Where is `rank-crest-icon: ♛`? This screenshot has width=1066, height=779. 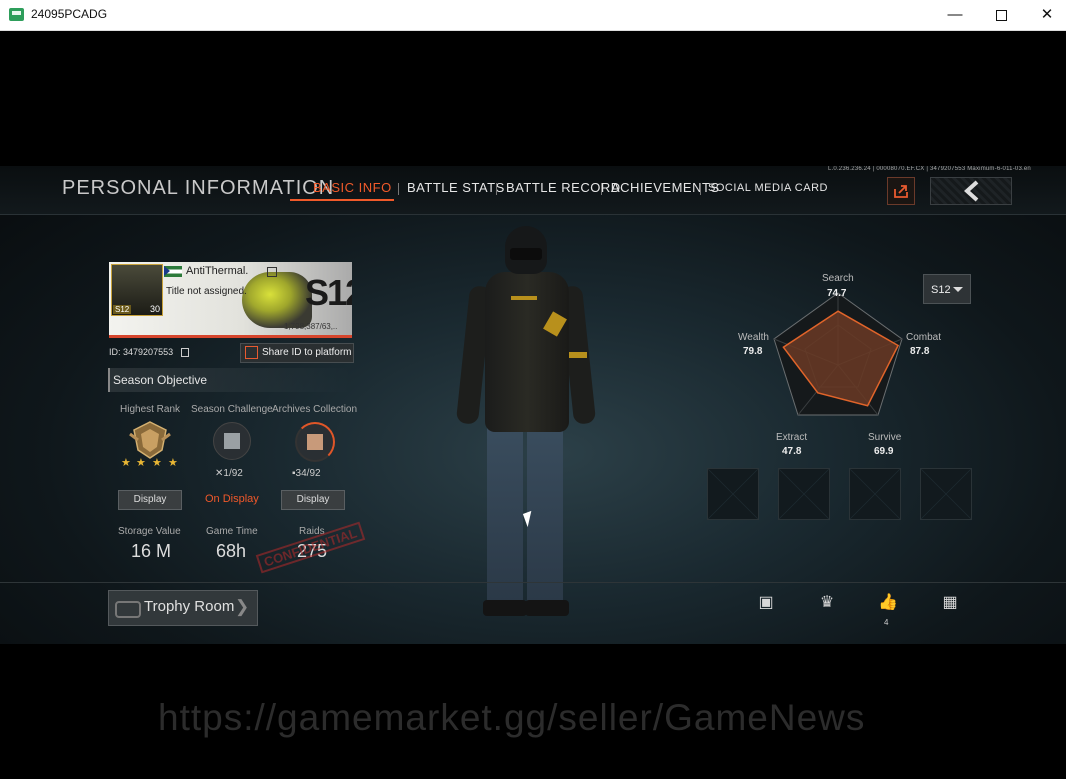 rank-crest-icon: ♛ is located at coordinates (827, 602).